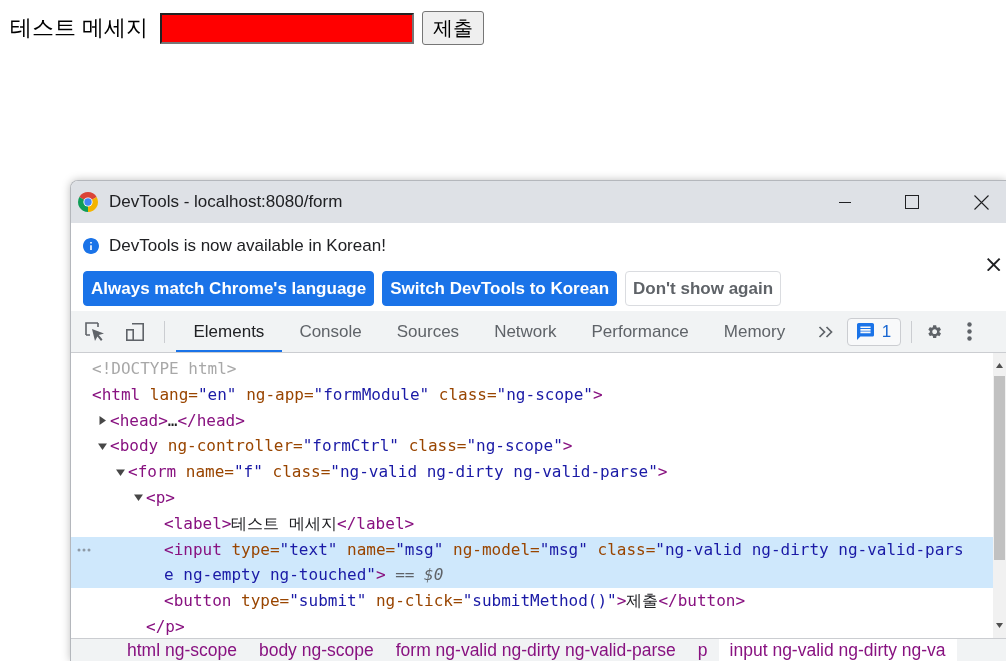  What do you see at coordinates (525, 331) in the screenshot?
I see `panel-tab: Network` at bounding box center [525, 331].